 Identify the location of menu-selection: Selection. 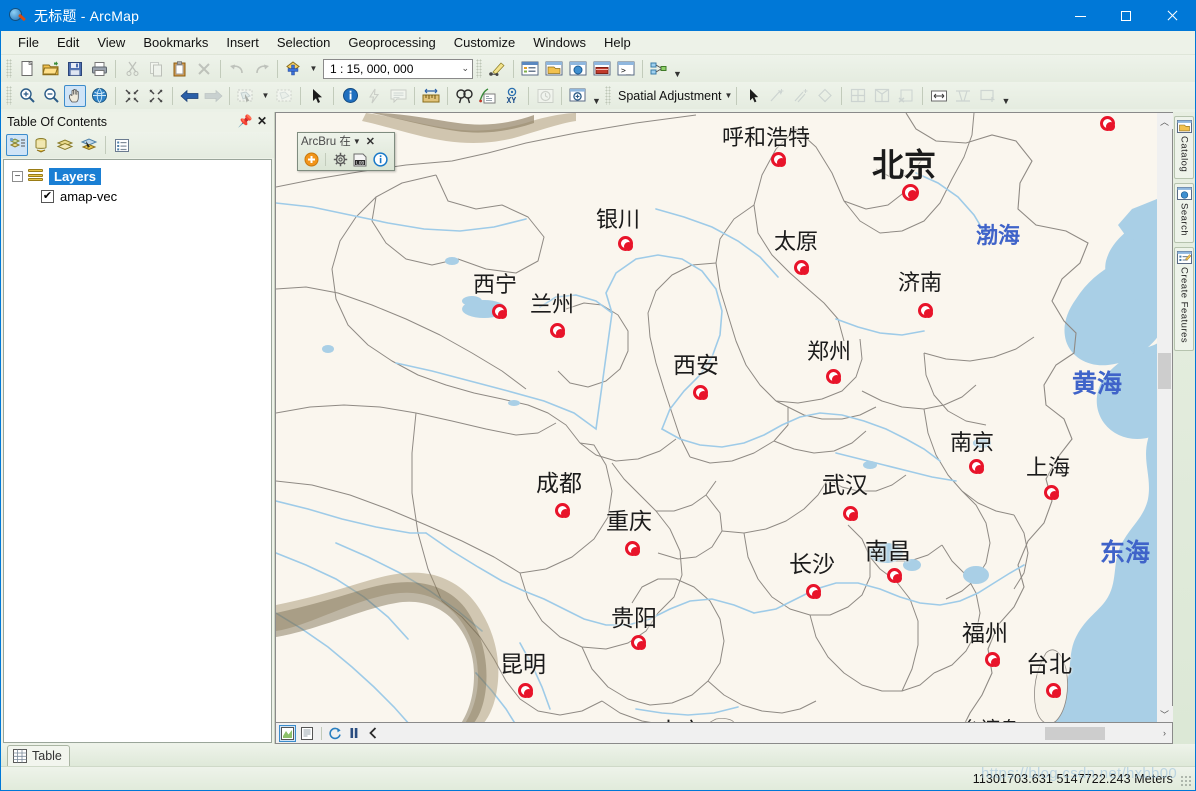
(303, 42).